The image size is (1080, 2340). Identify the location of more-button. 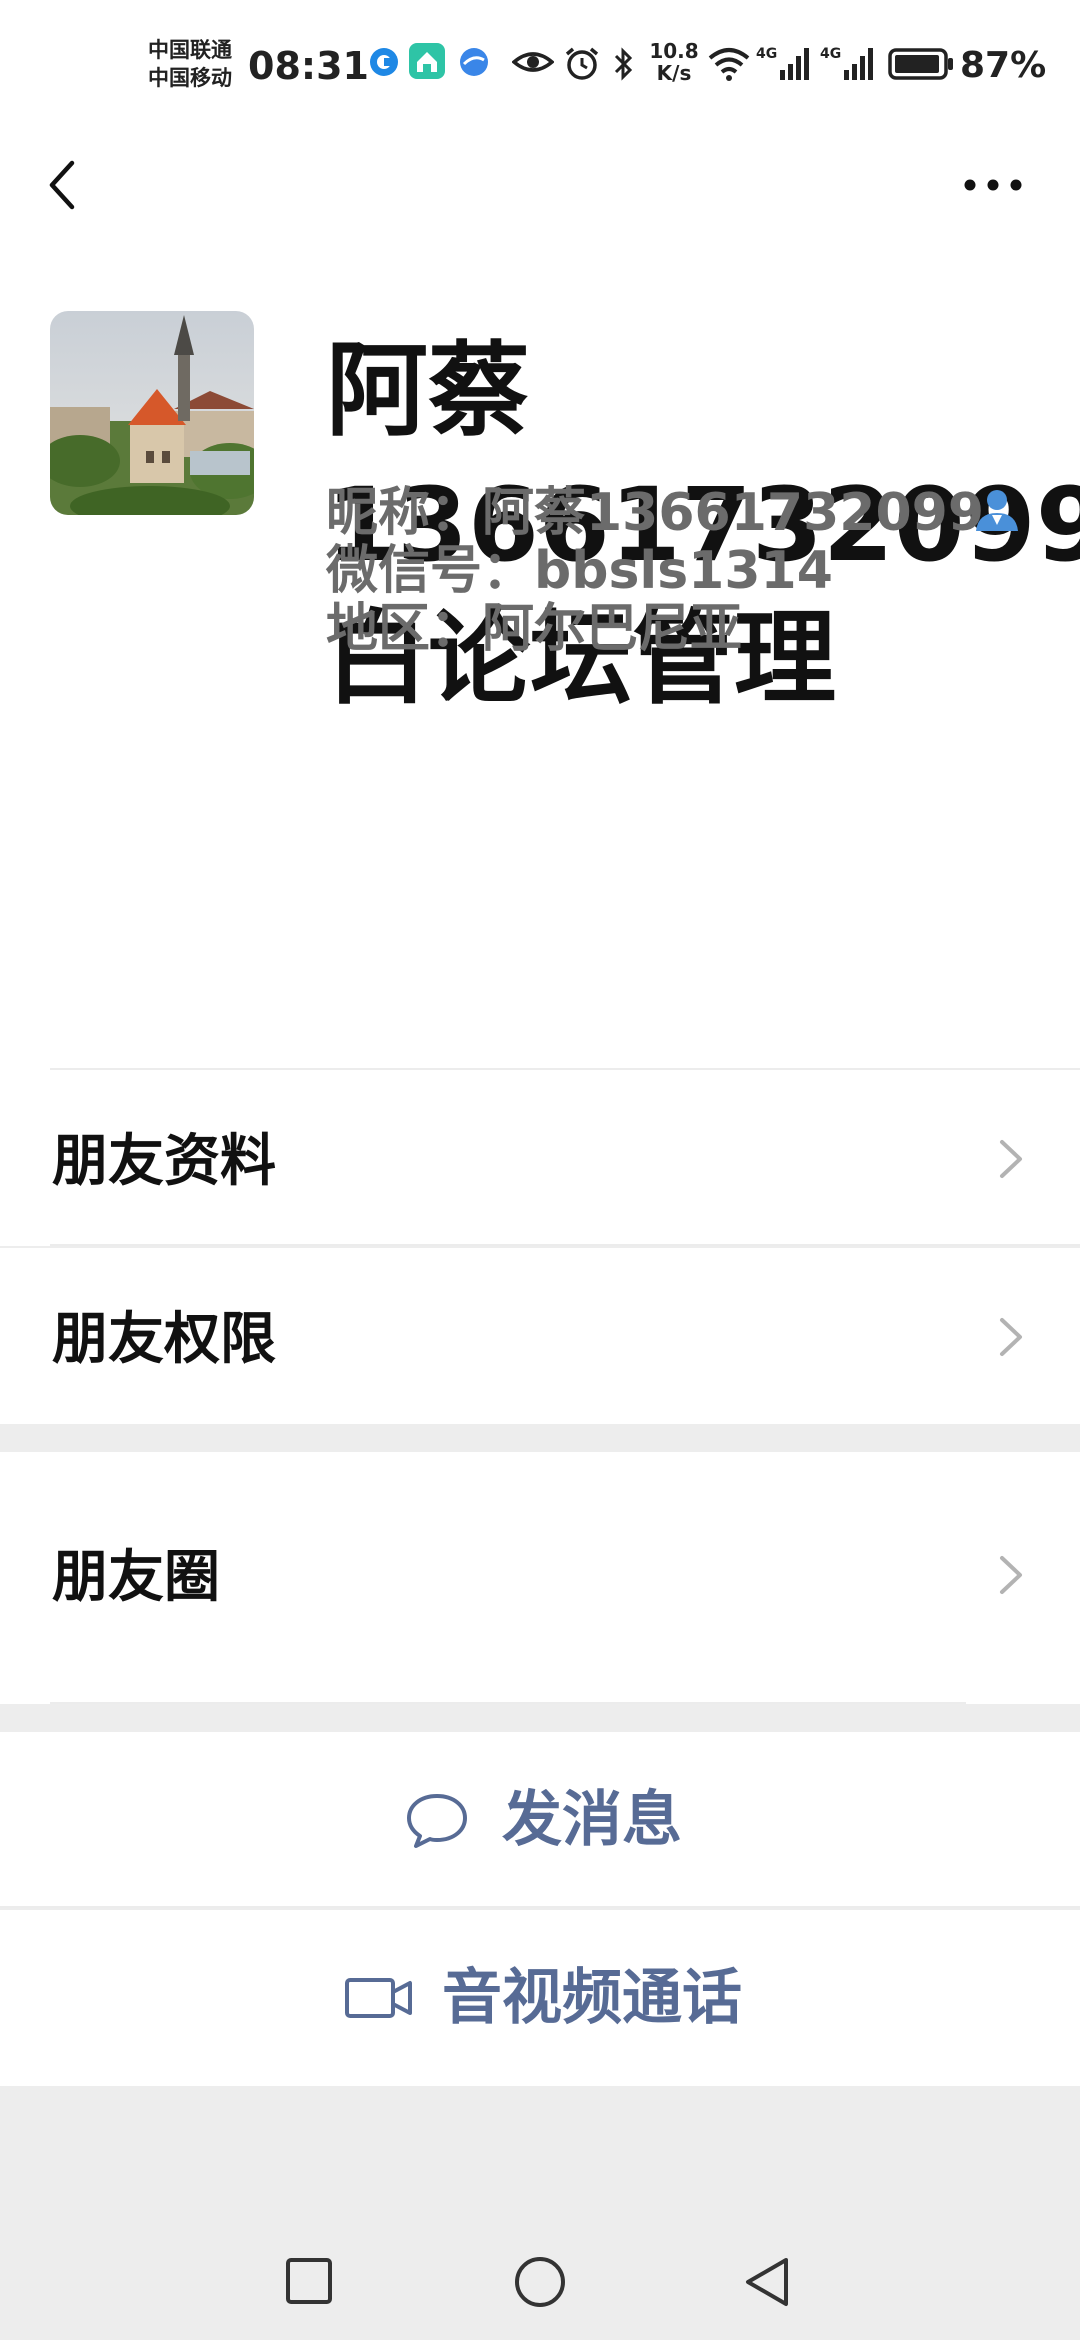
(993, 185).